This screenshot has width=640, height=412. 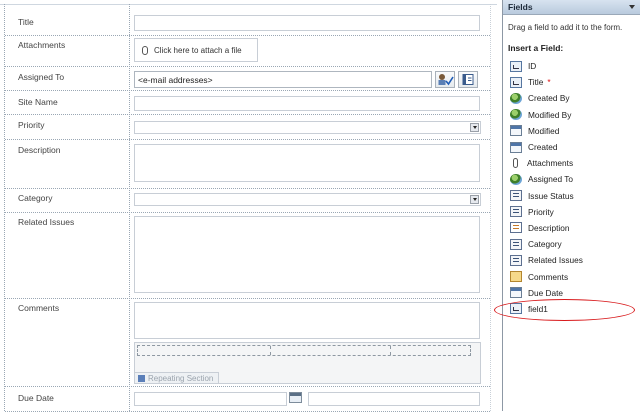 I want to click on site-name-input, so click(x=307, y=103).